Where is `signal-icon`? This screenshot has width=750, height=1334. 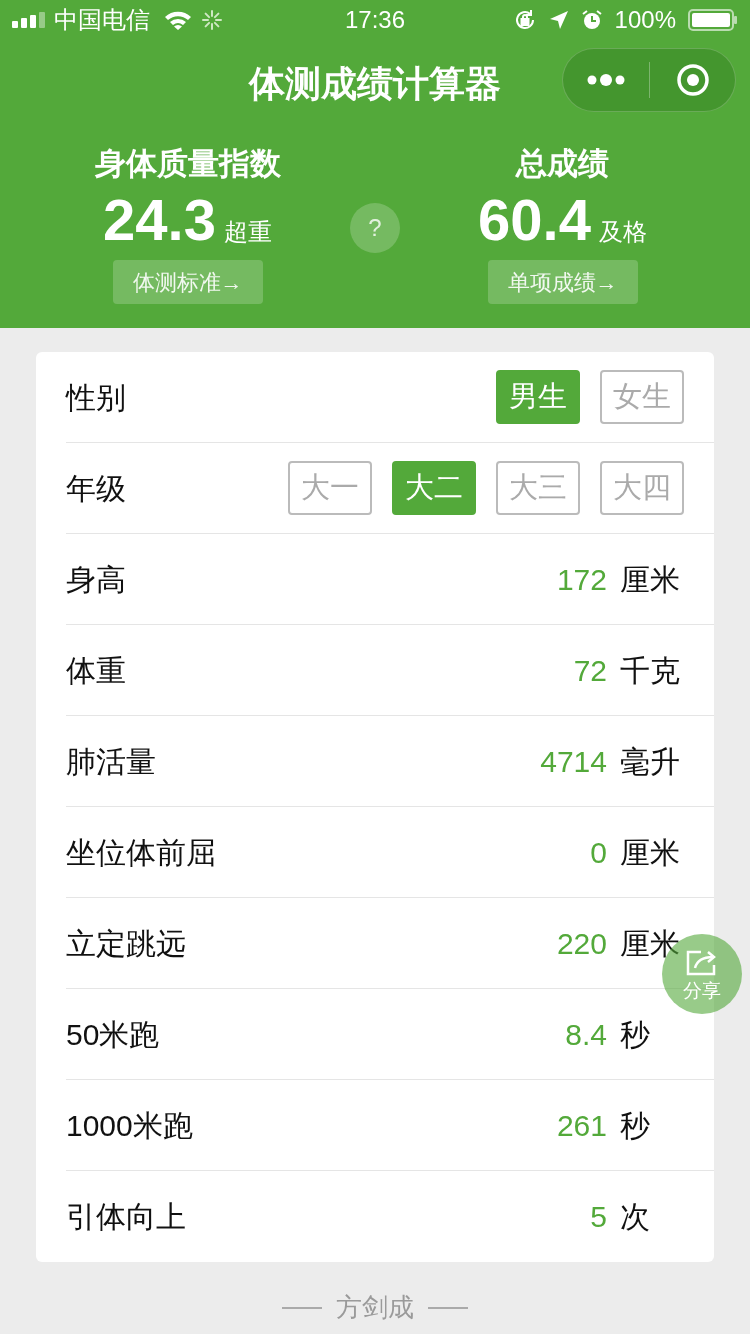 signal-icon is located at coordinates (29, 20).